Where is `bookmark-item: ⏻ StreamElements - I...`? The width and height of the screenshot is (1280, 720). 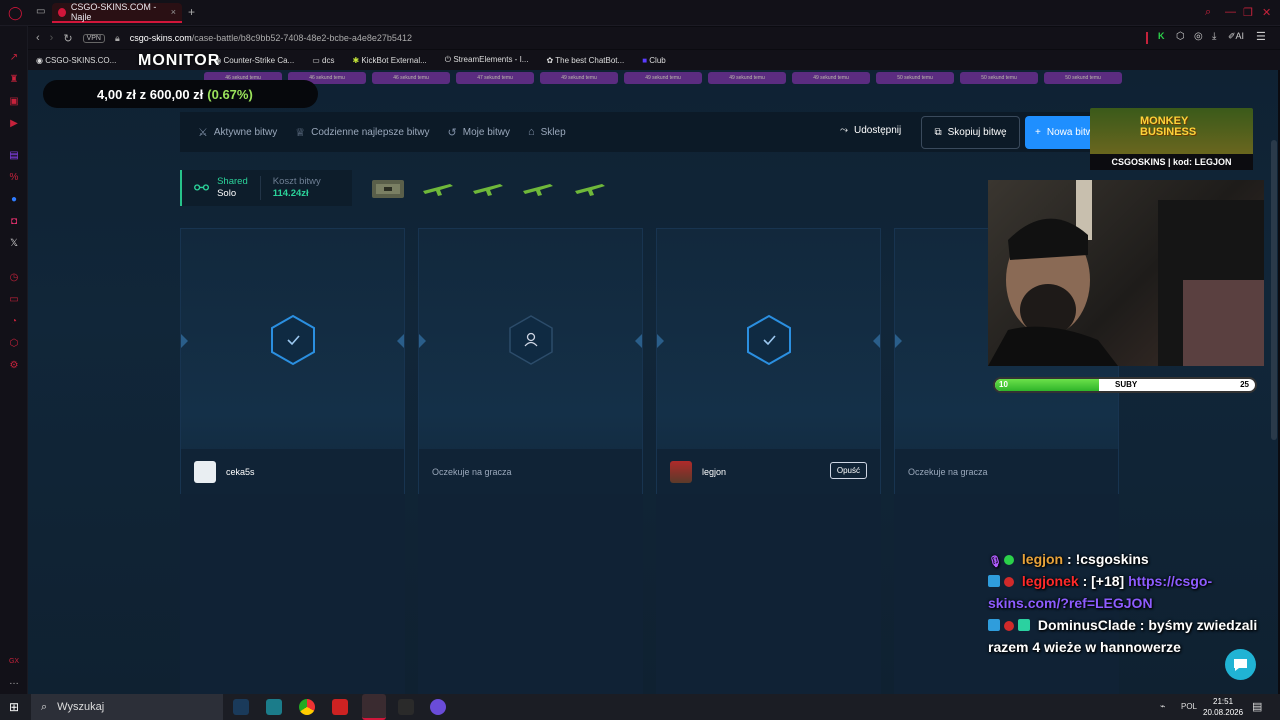 bookmark-item: ⏻ StreamElements - I... is located at coordinates (487, 60).